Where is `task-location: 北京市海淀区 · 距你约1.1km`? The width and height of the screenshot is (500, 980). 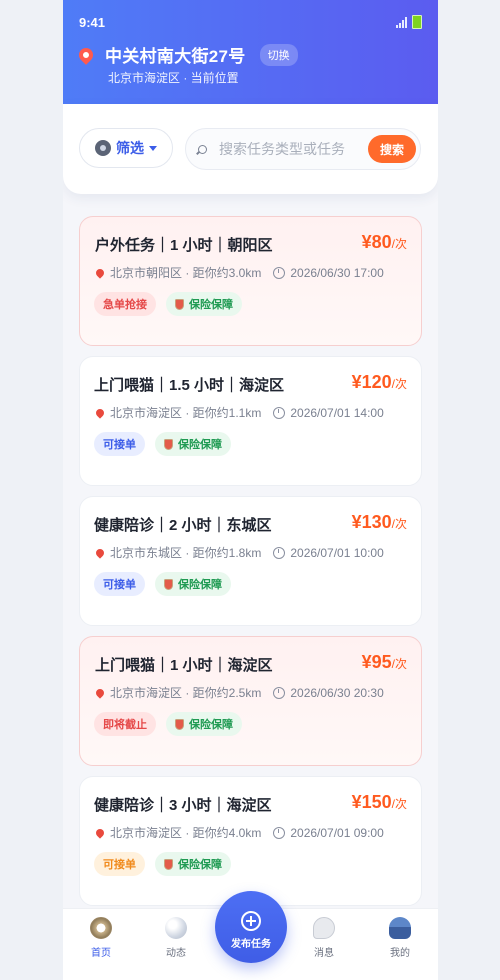 task-location: 北京市海淀区 · 距你约1.1km is located at coordinates (186, 413).